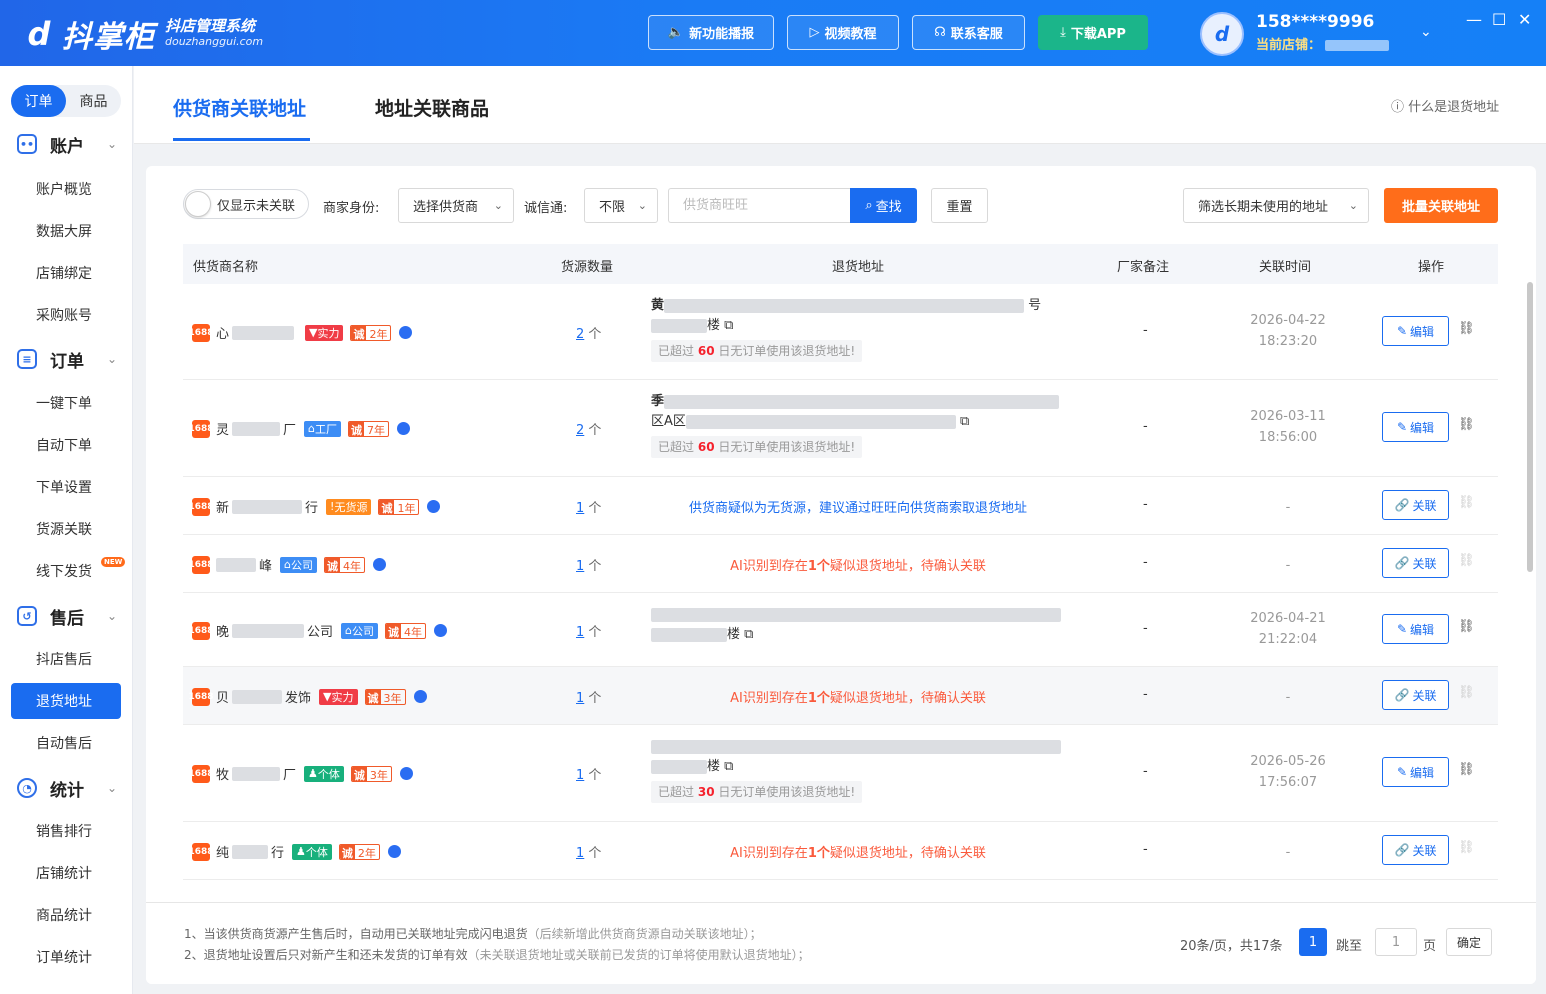  I want to click on page-1-button: 1, so click(1313, 942).